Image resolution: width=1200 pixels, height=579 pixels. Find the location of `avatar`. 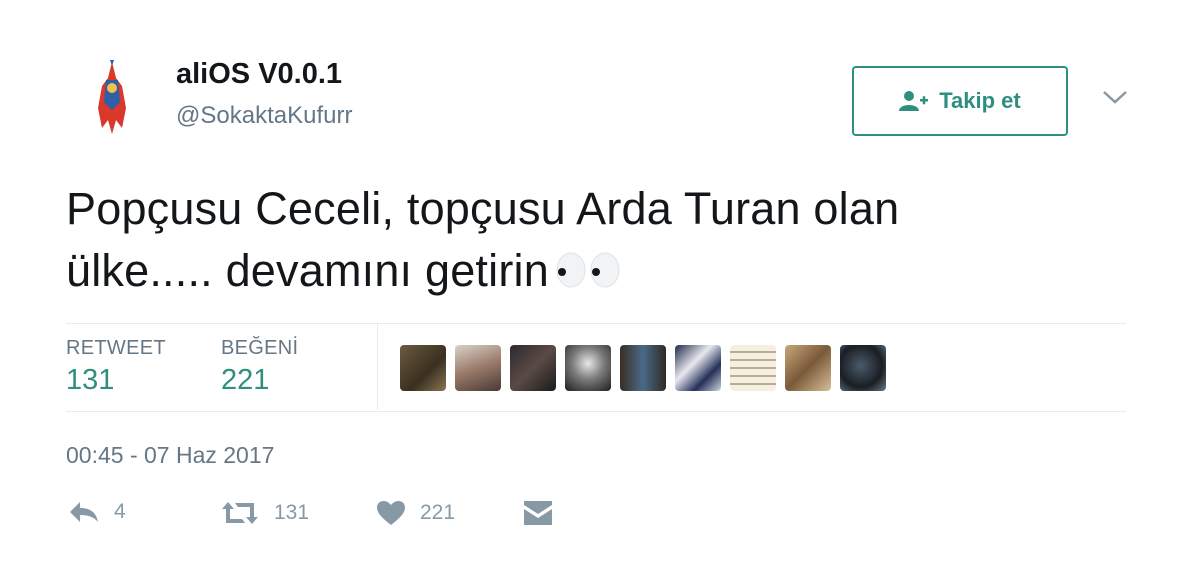

avatar is located at coordinates (112, 98).